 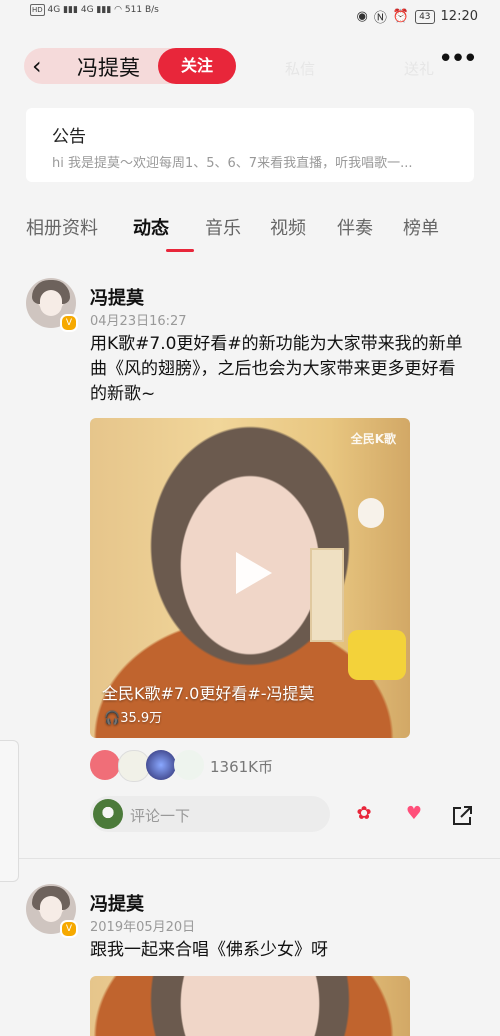 I want to click on net-speed: 511, so click(x=133, y=10).